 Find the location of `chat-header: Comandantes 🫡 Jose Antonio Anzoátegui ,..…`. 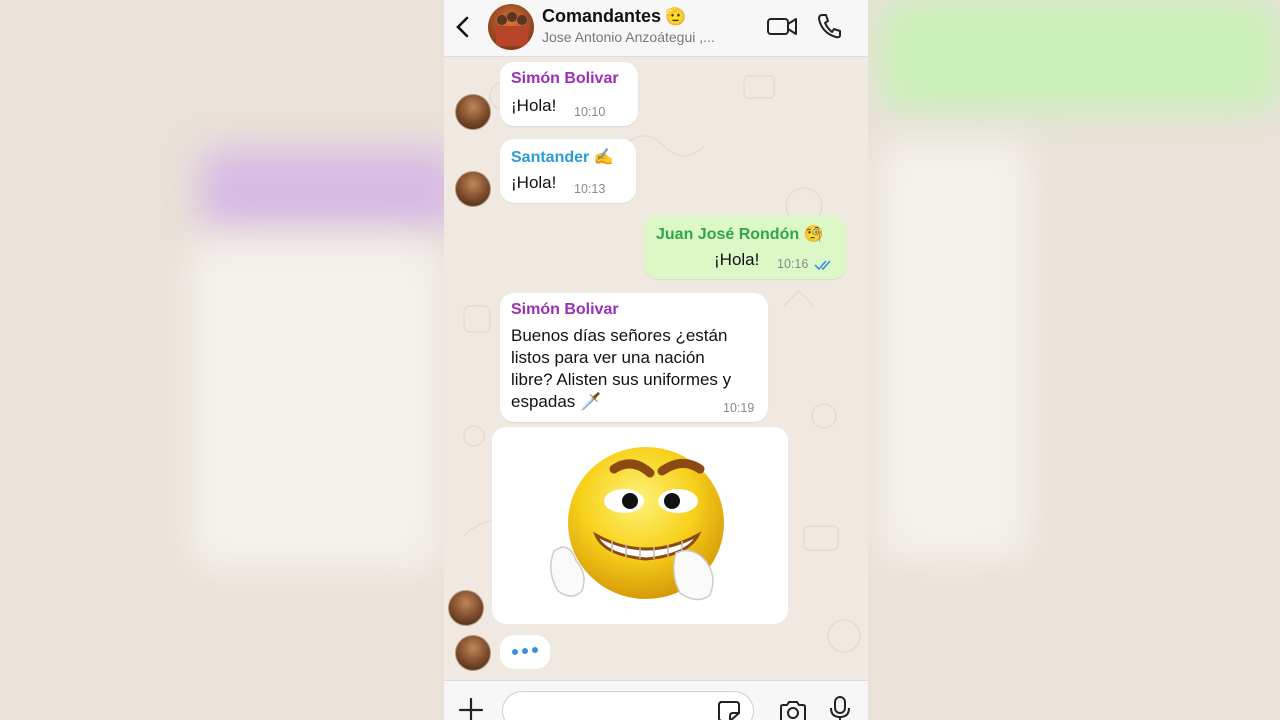

chat-header: Comandantes 🫡 Jose Antonio Anzoátegui ,..… is located at coordinates (656, 28).